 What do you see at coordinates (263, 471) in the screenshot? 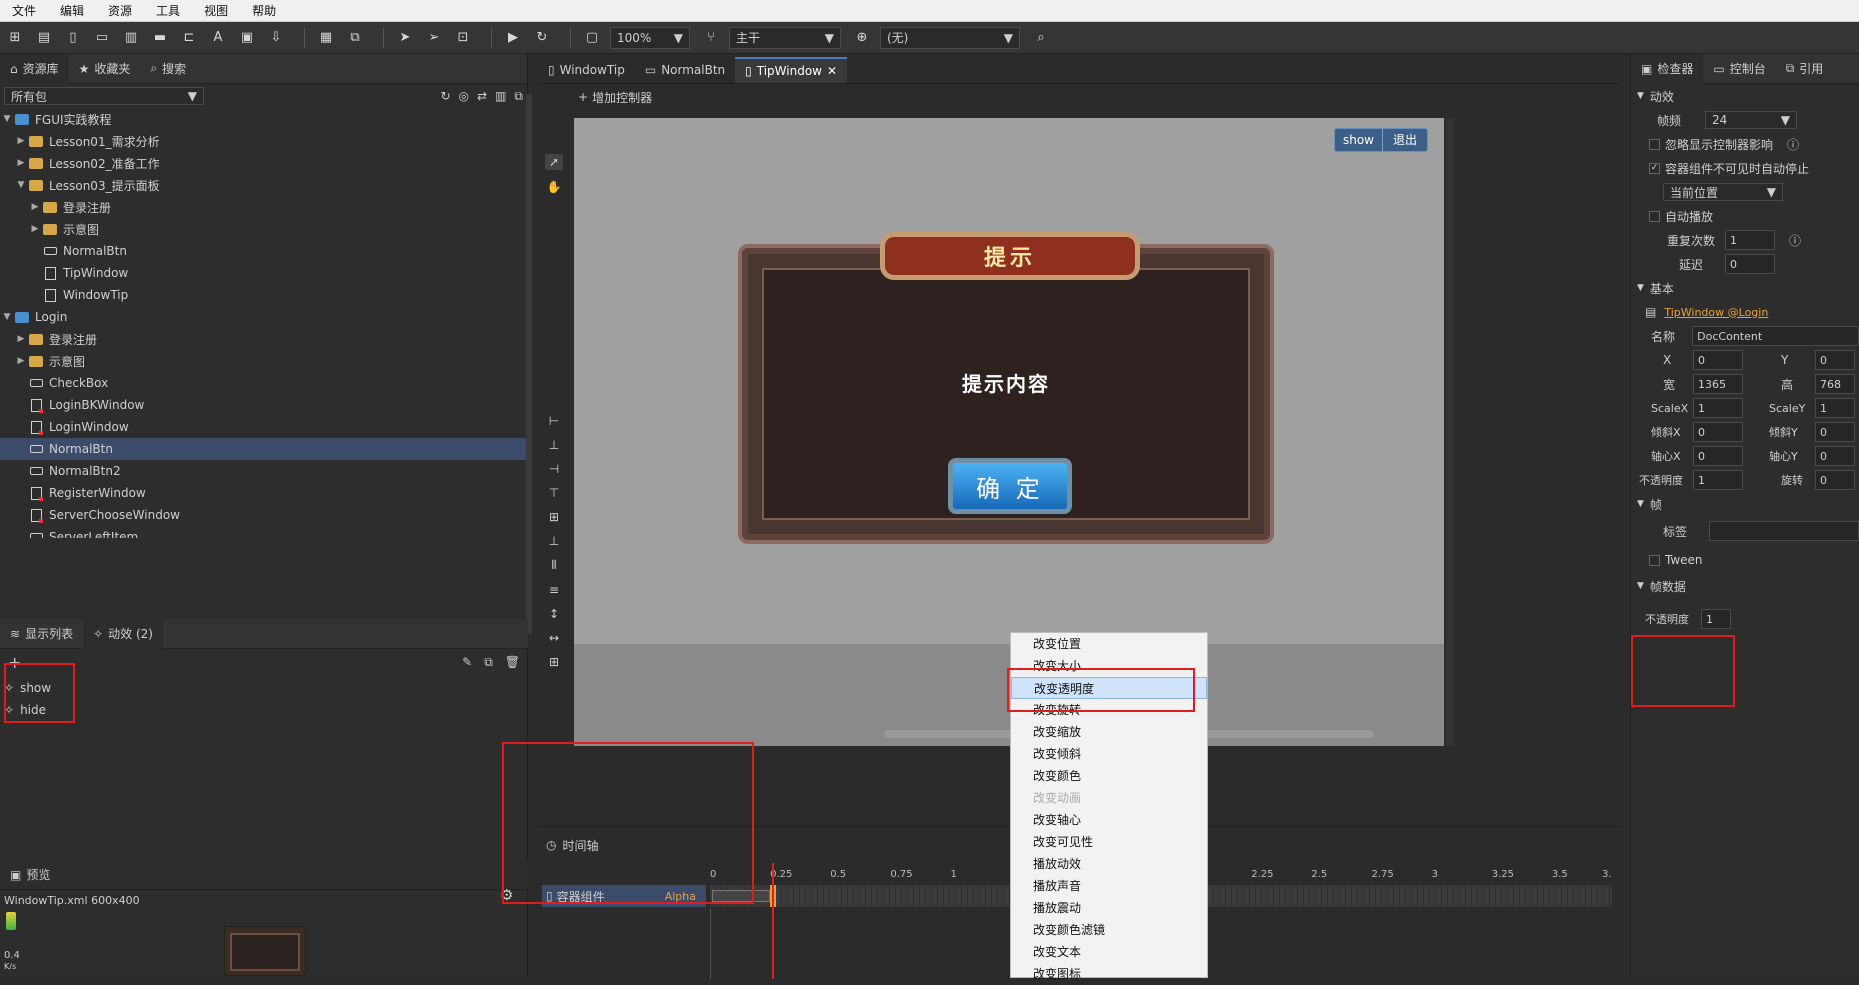
I see `tree-item: NormalBtn2` at bounding box center [263, 471].